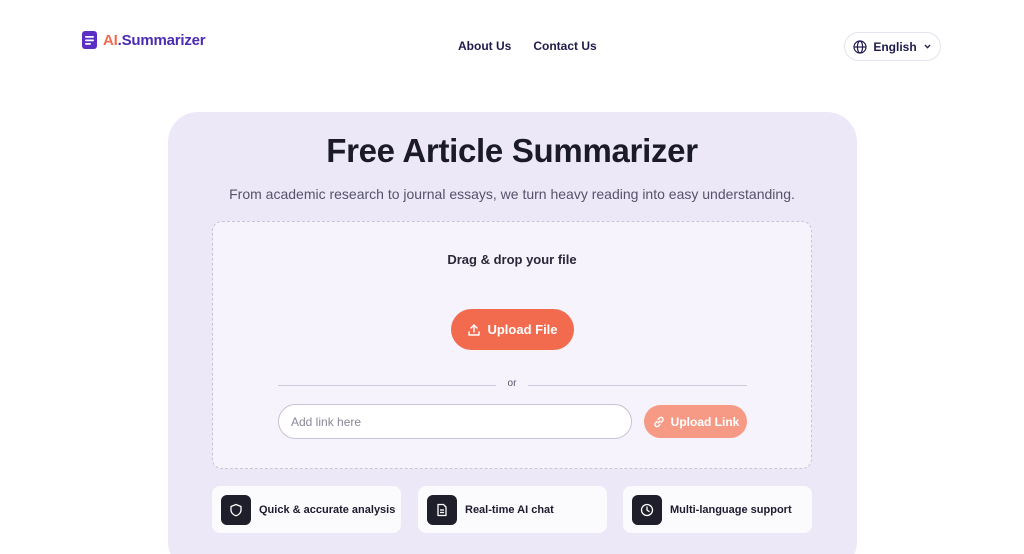 This screenshot has height=554, width=1024. Describe the element at coordinates (564, 46) in the screenshot. I see `nav-contact-us: Contact Us` at that location.